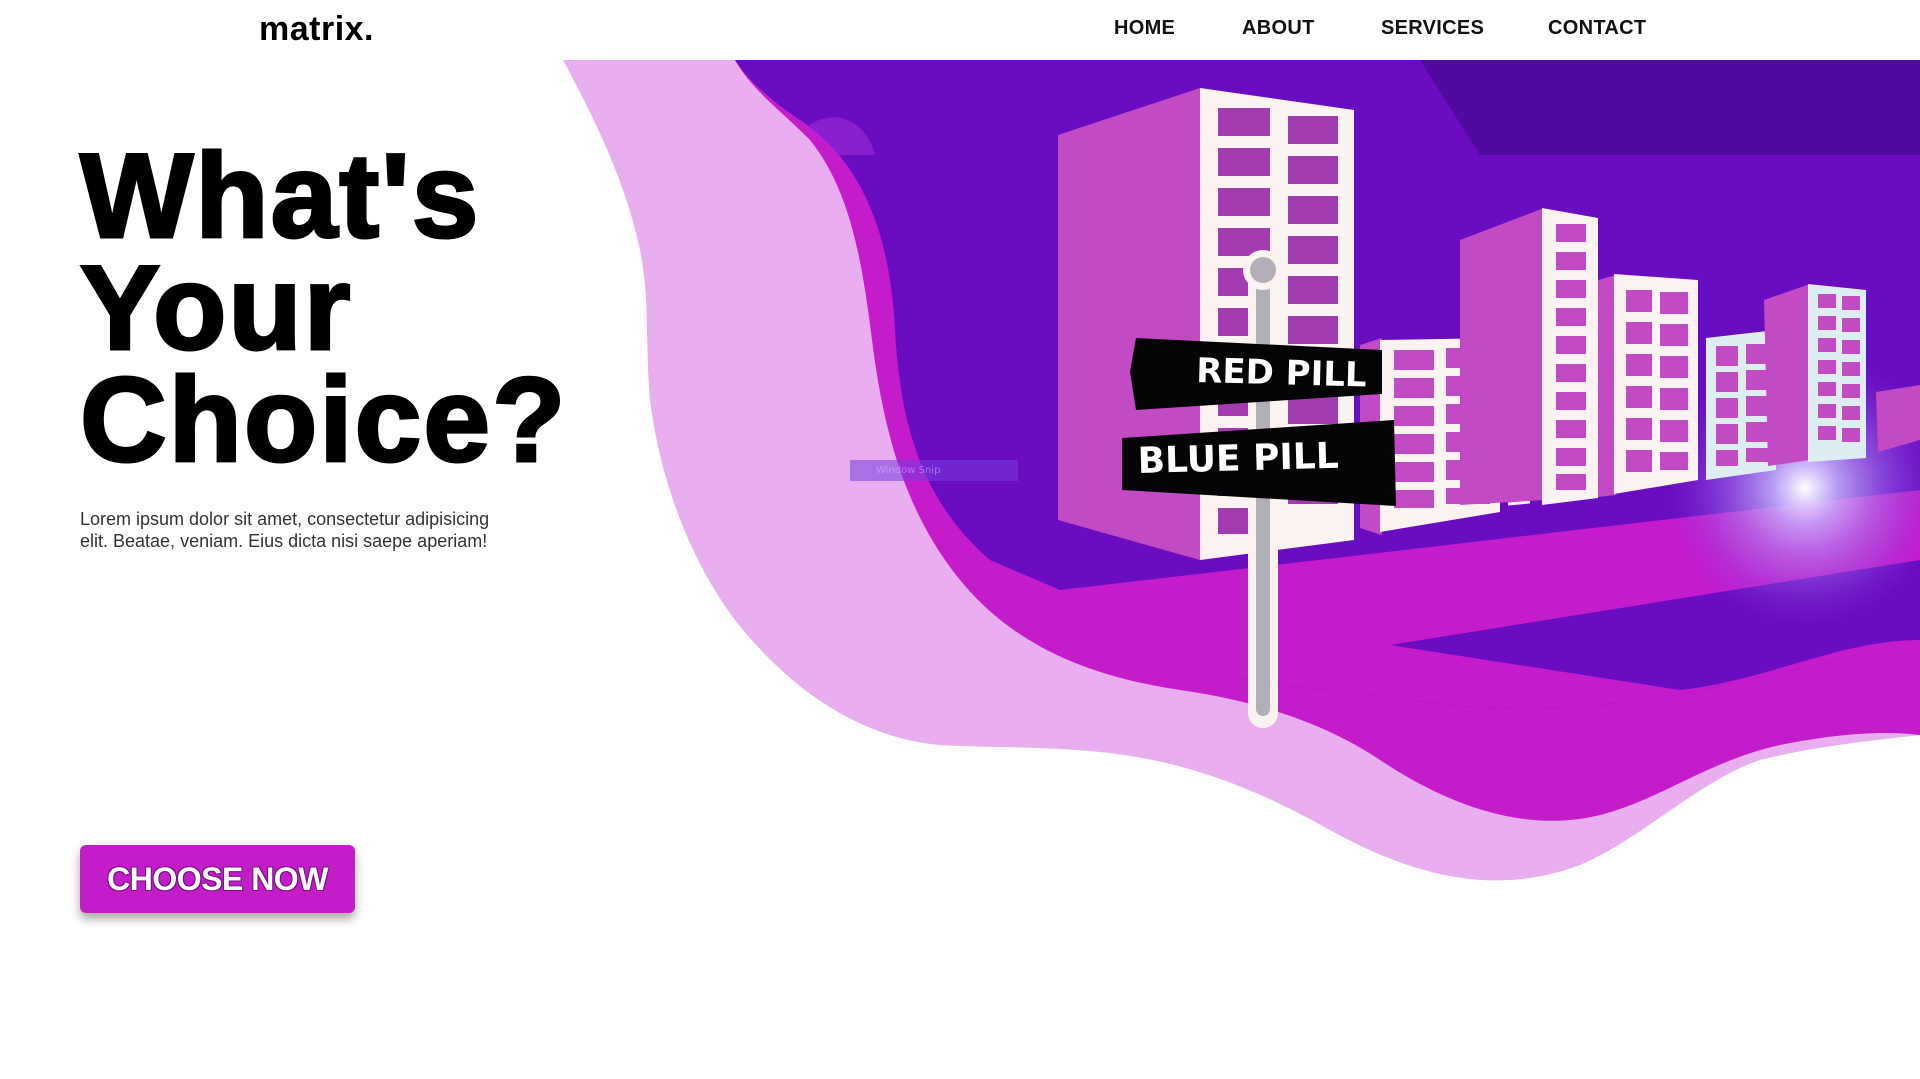 The height and width of the screenshot is (1079, 1920). I want to click on sign-red-pill: RED PILL, so click(1281, 373).